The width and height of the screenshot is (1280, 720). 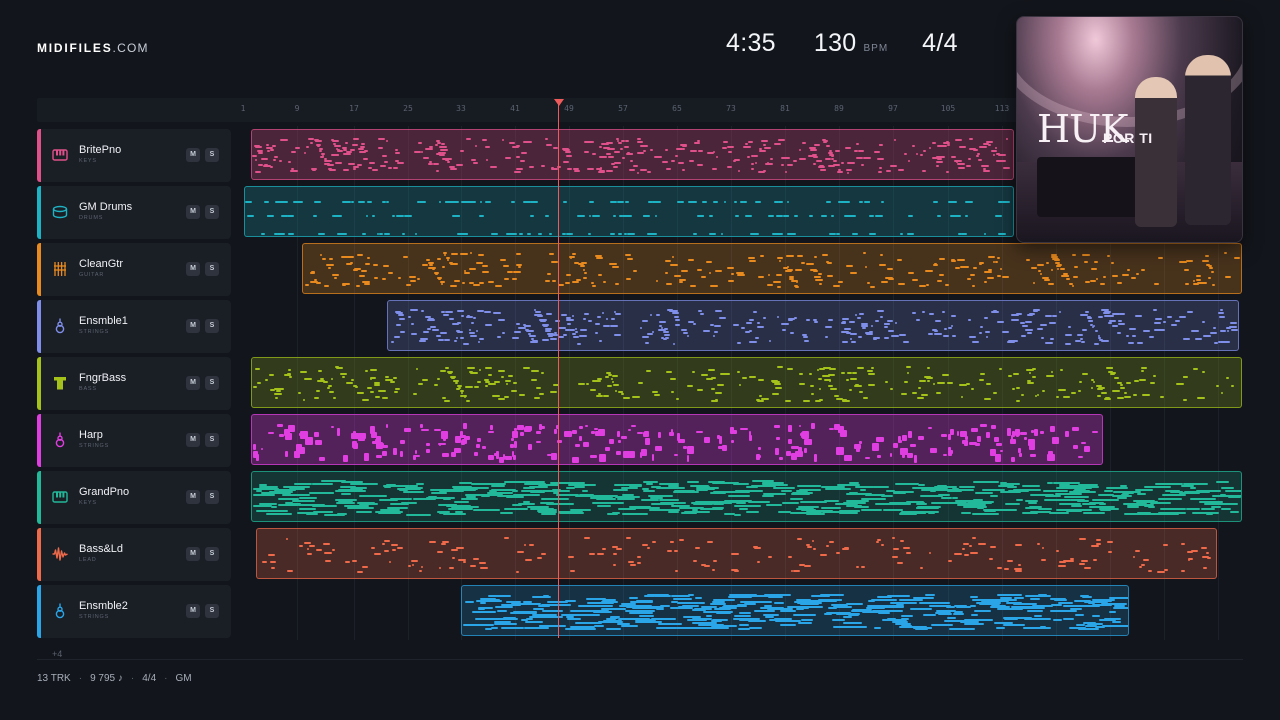 I want to click on logo-domain: .COM, so click(x=130, y=48).